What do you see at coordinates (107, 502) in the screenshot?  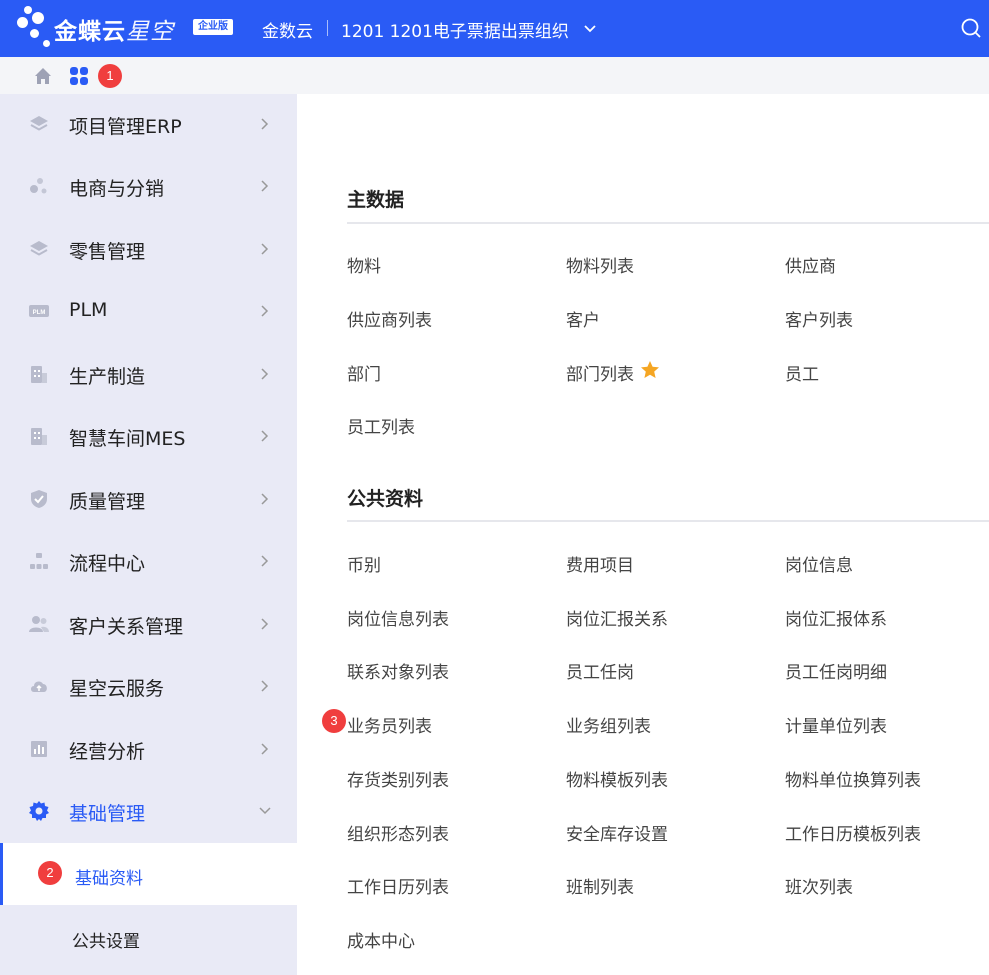 I see `sidebar-item-label: 质量管理` at bounding box center [107, 502].